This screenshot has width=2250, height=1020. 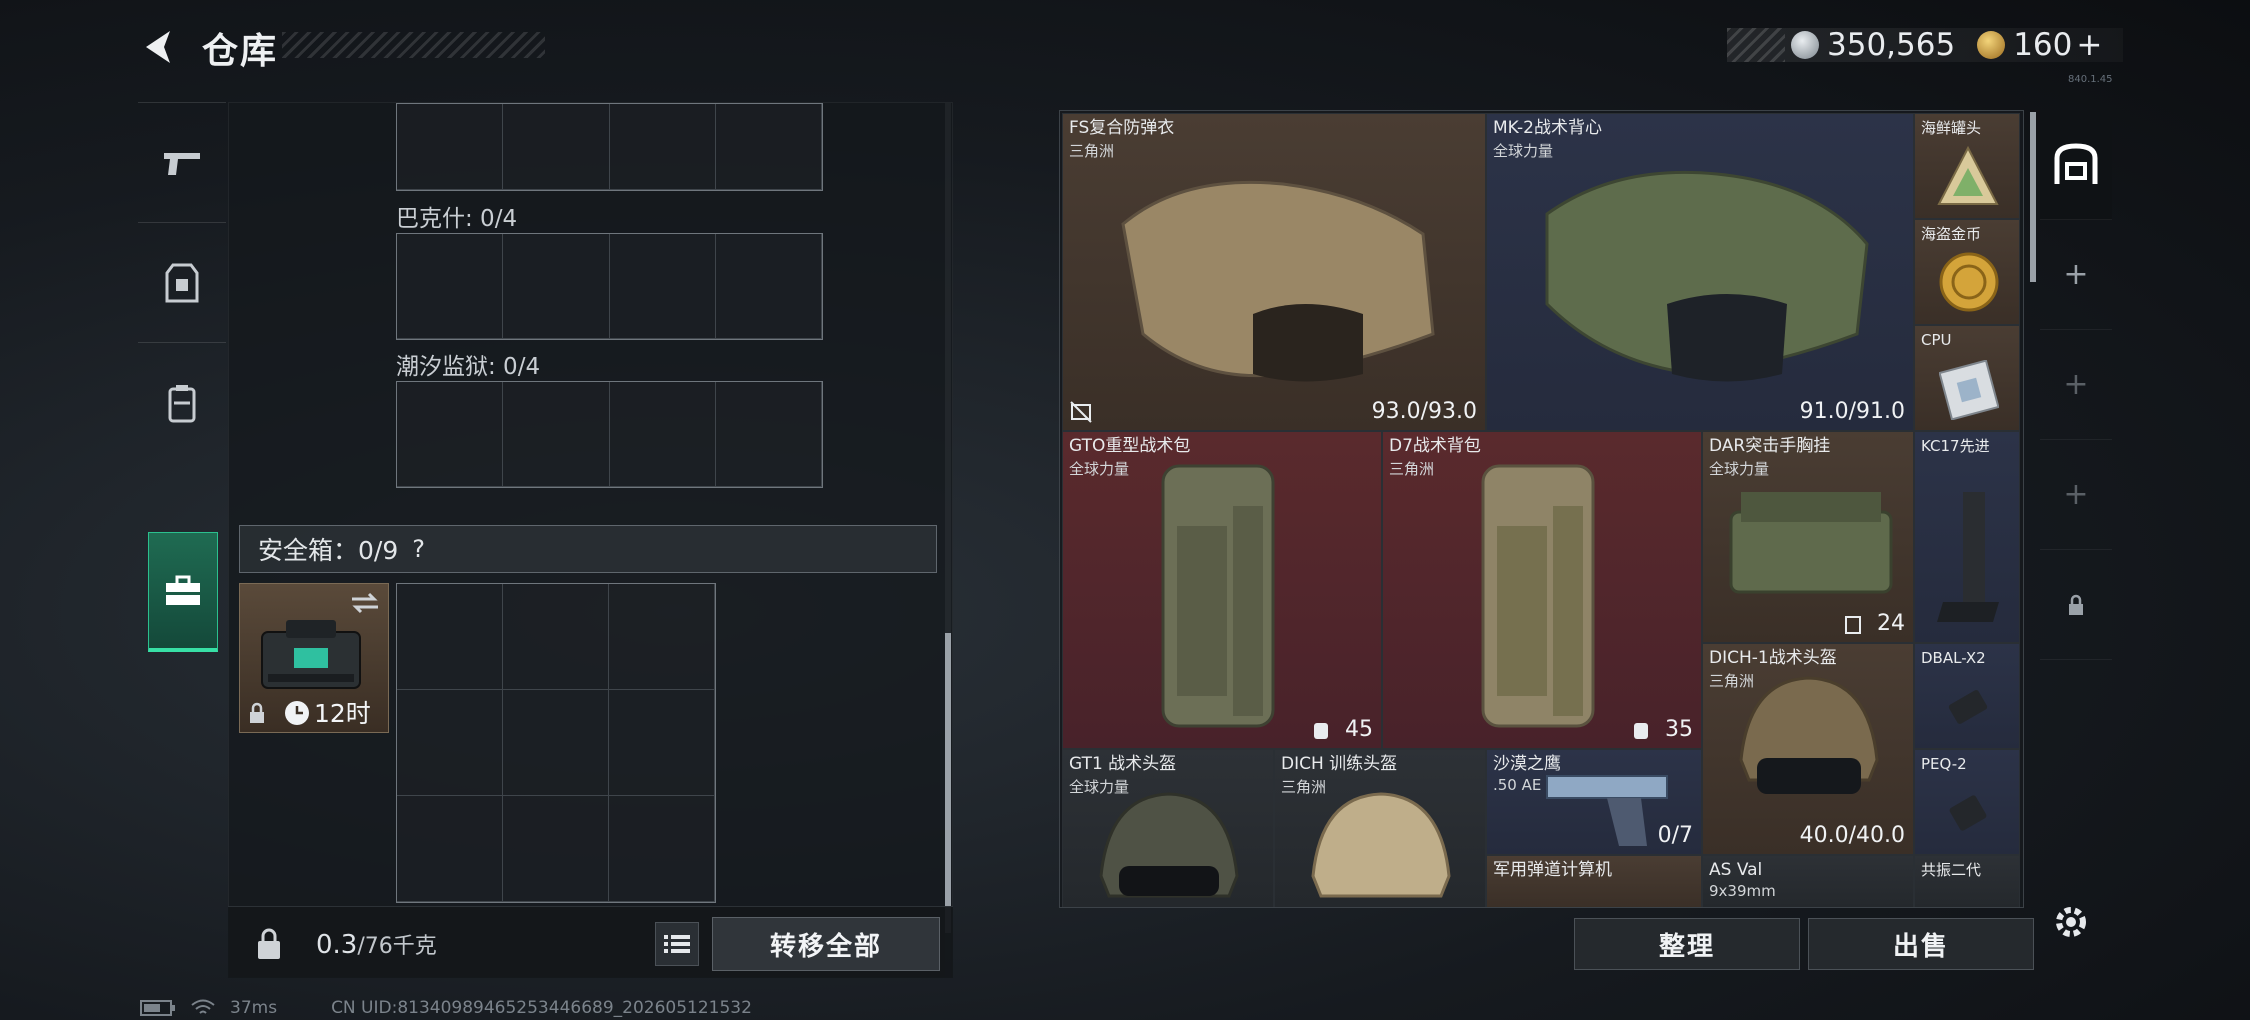 I want to click on version-note: 840.1.45, so click(x=2090, y=79).